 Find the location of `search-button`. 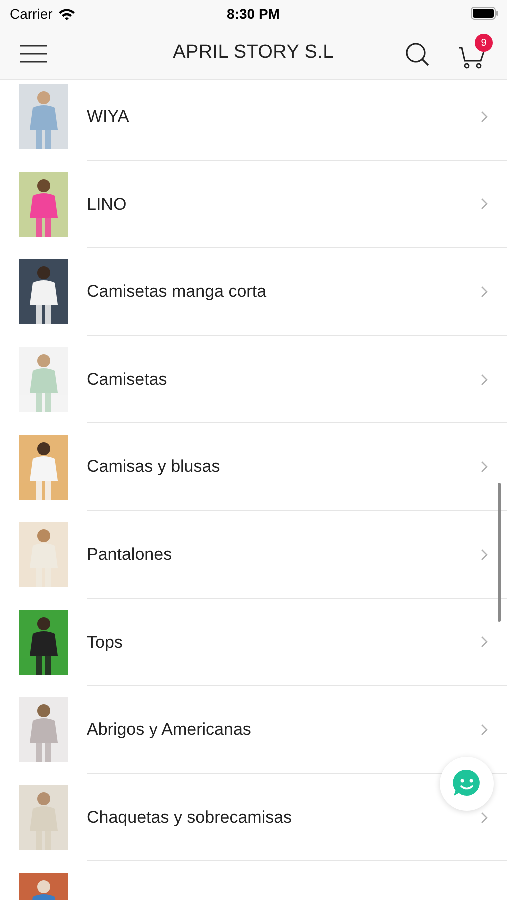

search-button is located at coordinates (418, 55).